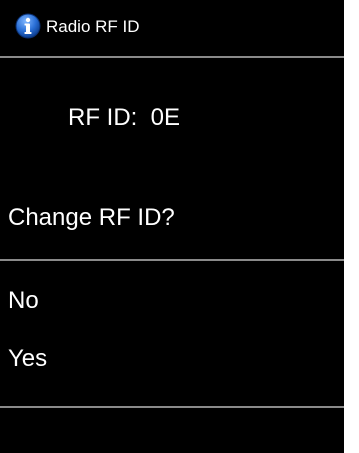 The width and height of the screenshot is (359, 453). Describe the element at coordinates (172, 407) in the screenshot. I see `bottom-divider` at that location.